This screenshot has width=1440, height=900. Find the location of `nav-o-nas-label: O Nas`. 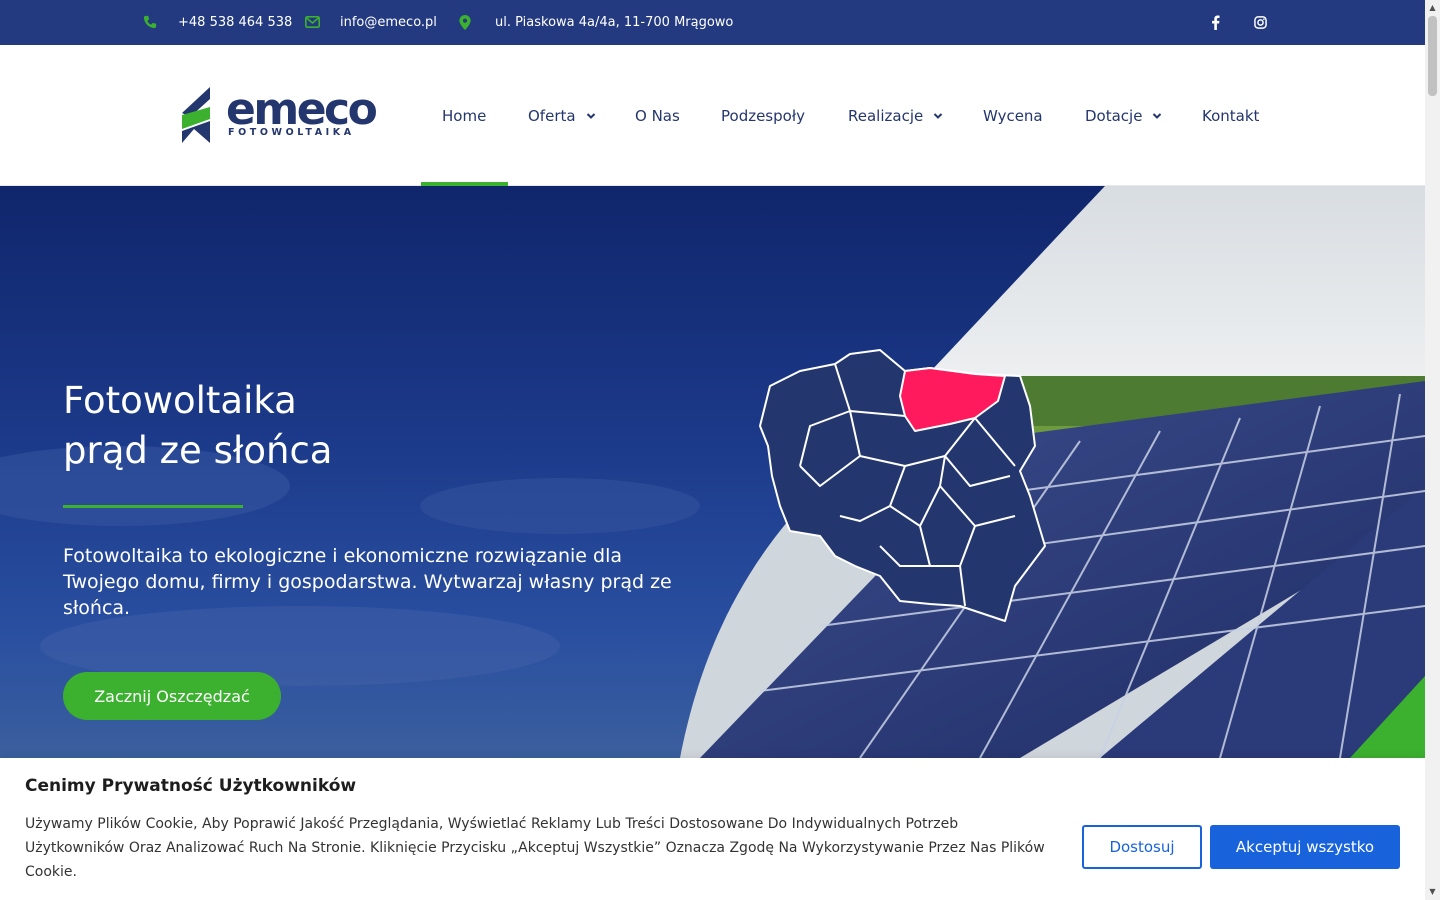

nav-o-nas-label: O Nas is located at coordinates (657, 115).